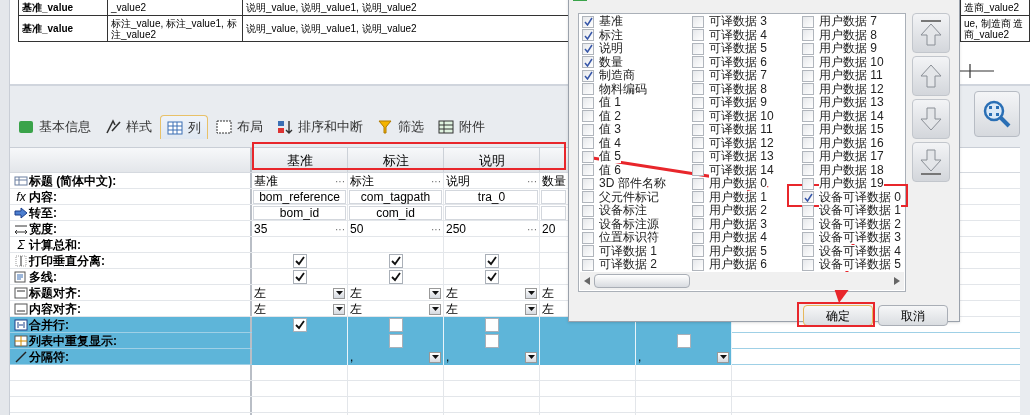  I want to click on move-up-button, so click(931, 76).